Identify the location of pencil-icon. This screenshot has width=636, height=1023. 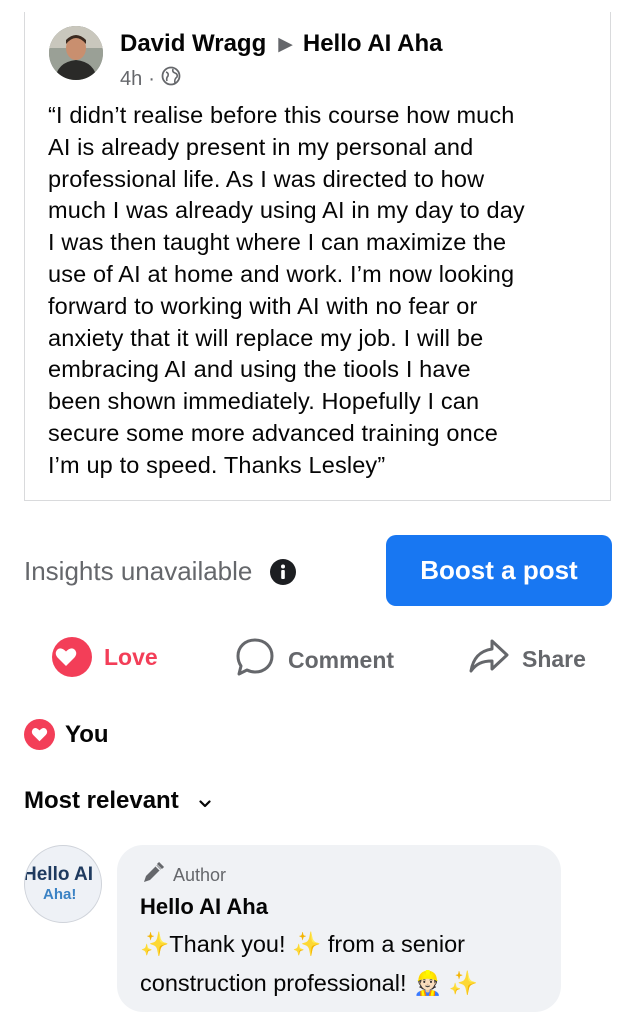
(157, 875).